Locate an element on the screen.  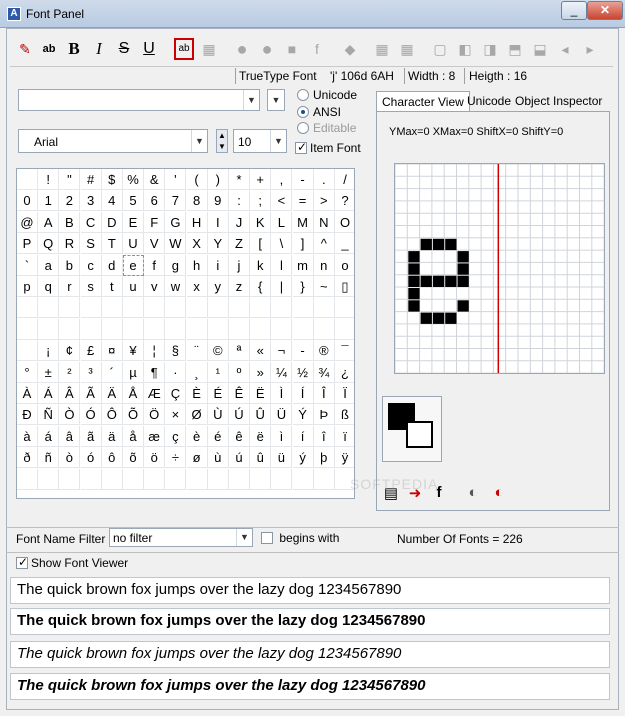
char-cell: | is located at coordinates (282, 286).